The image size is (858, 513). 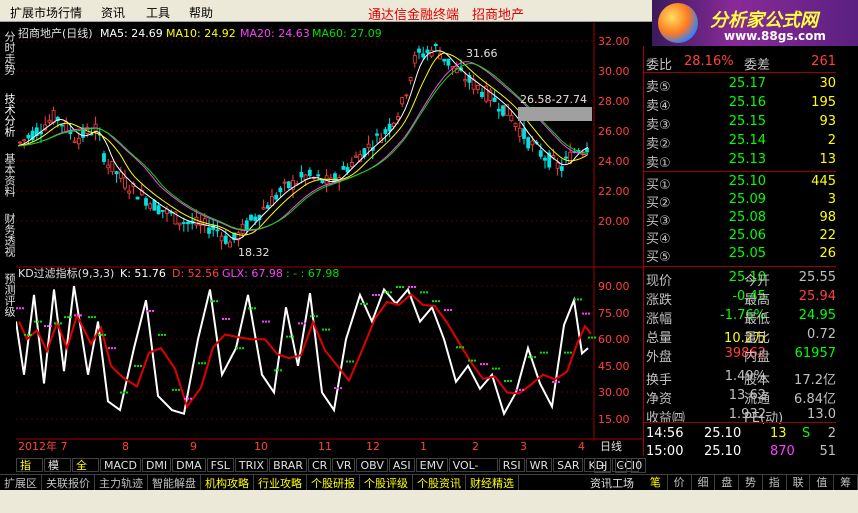 What do you see at coordinates (621, 465) in the screenshot?
I see `zoom-out-button: -` at bounding box center [621, 465].